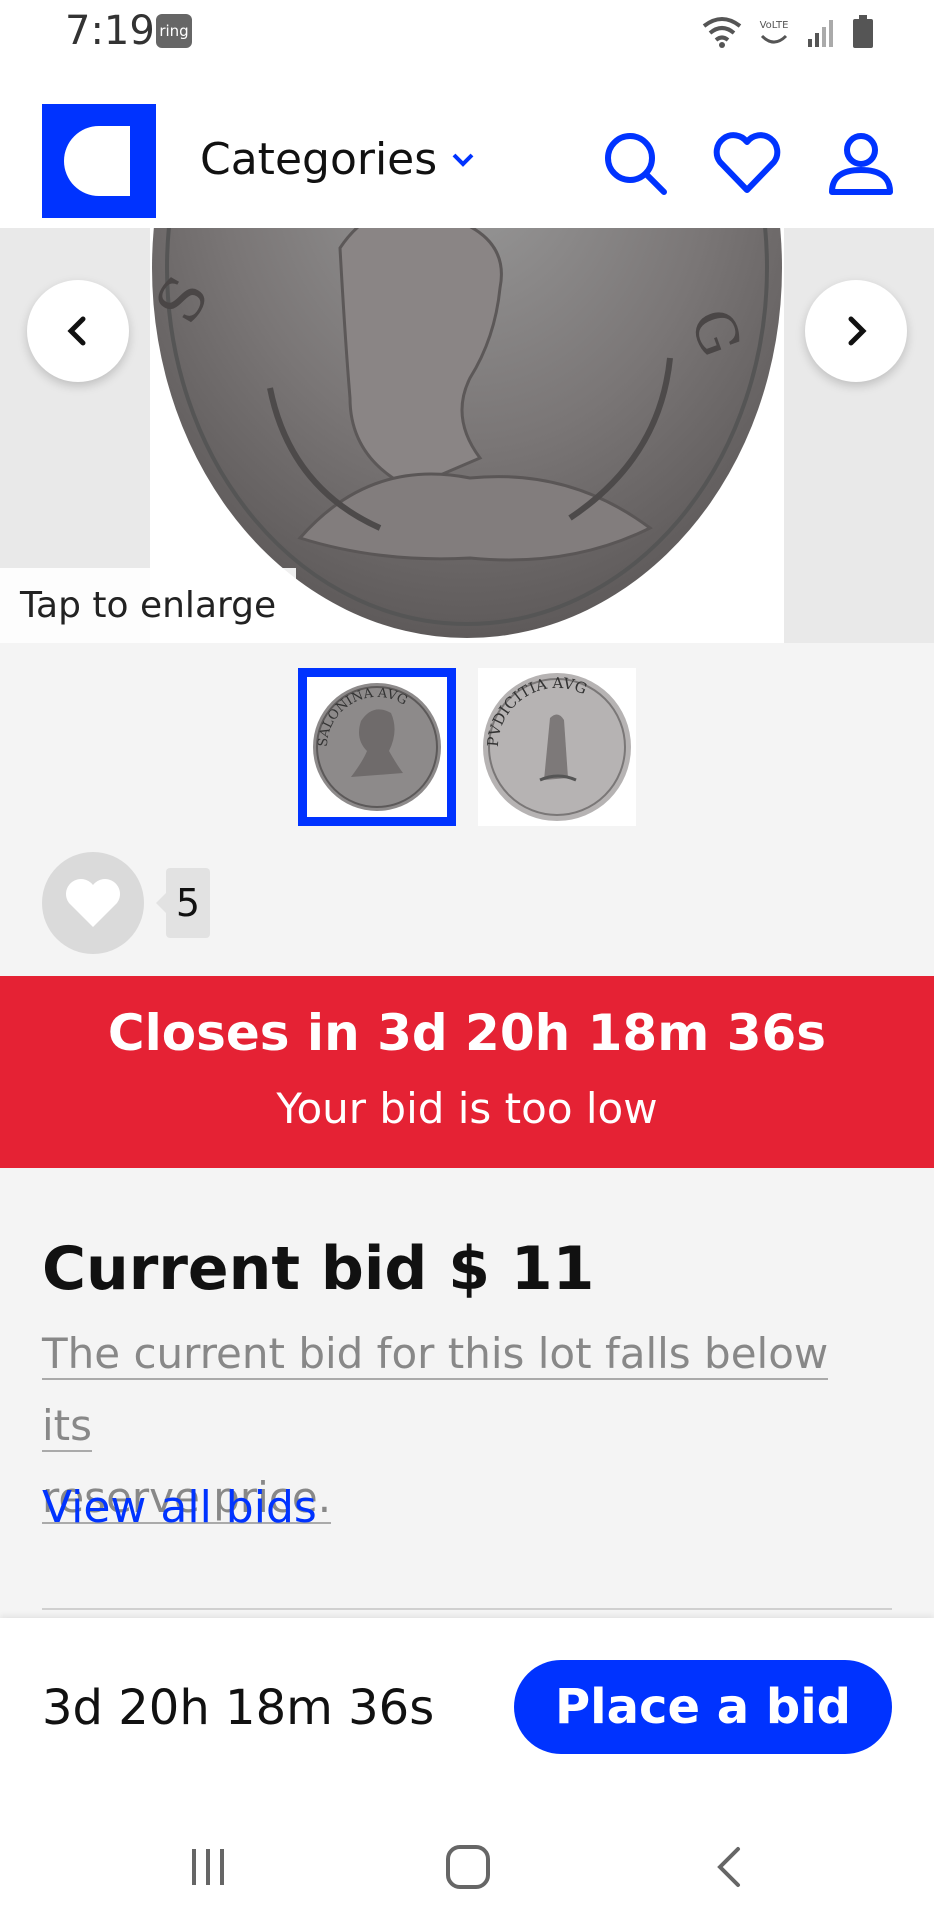  I want to click on categories-label: Categories, so click(319, 159).